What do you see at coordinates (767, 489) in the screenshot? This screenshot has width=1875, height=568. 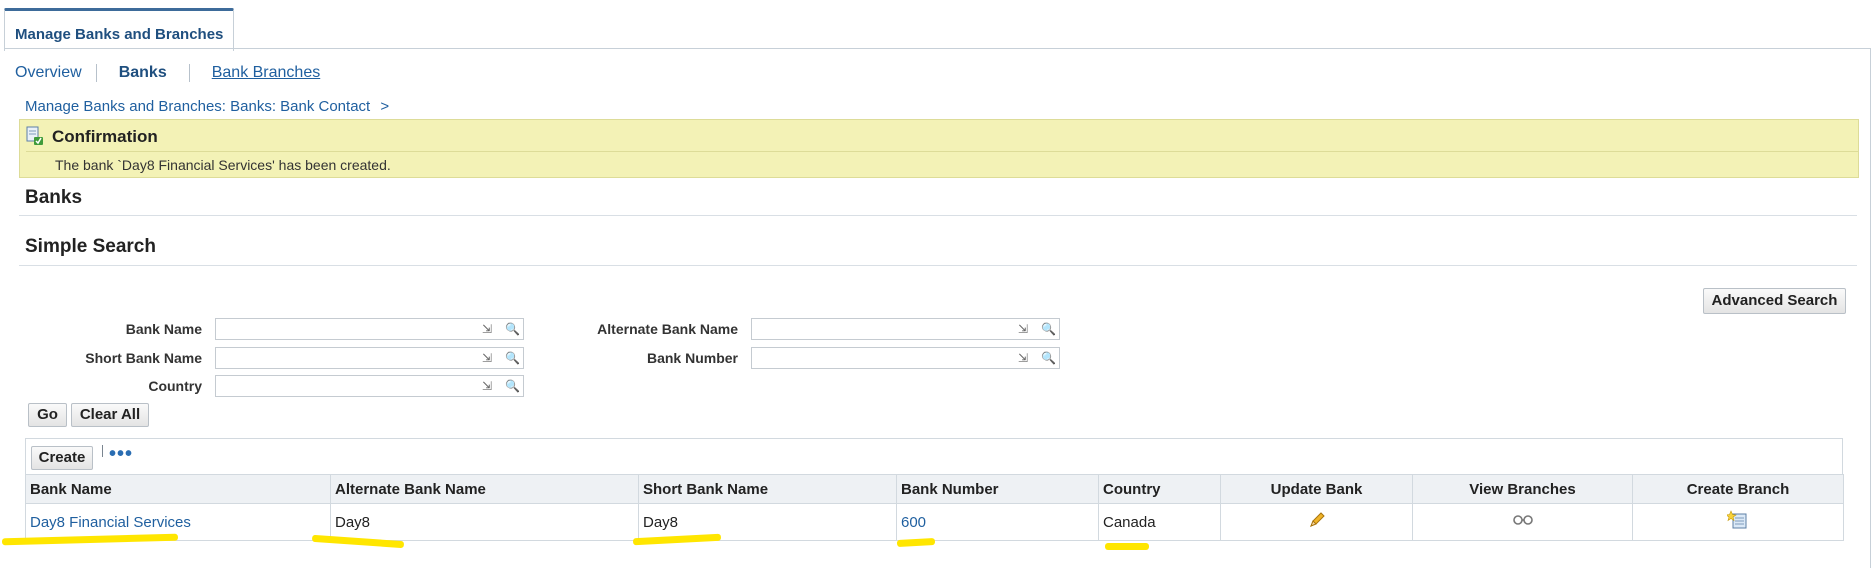 I see `column-header: Short Bank Name` at bounding box center [767, 489].